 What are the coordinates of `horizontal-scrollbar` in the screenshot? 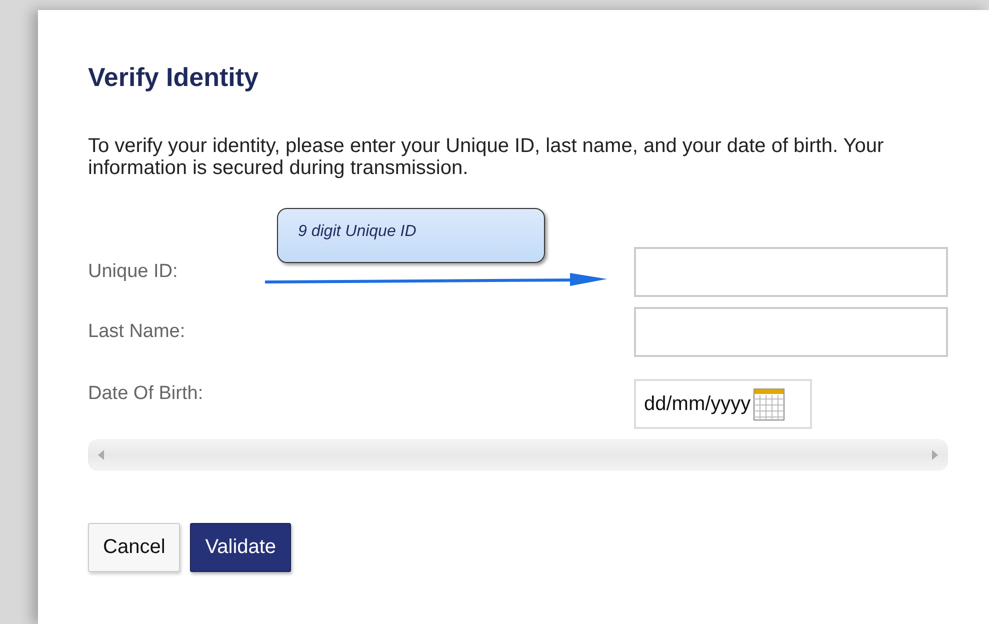 It's located at (518, 455).